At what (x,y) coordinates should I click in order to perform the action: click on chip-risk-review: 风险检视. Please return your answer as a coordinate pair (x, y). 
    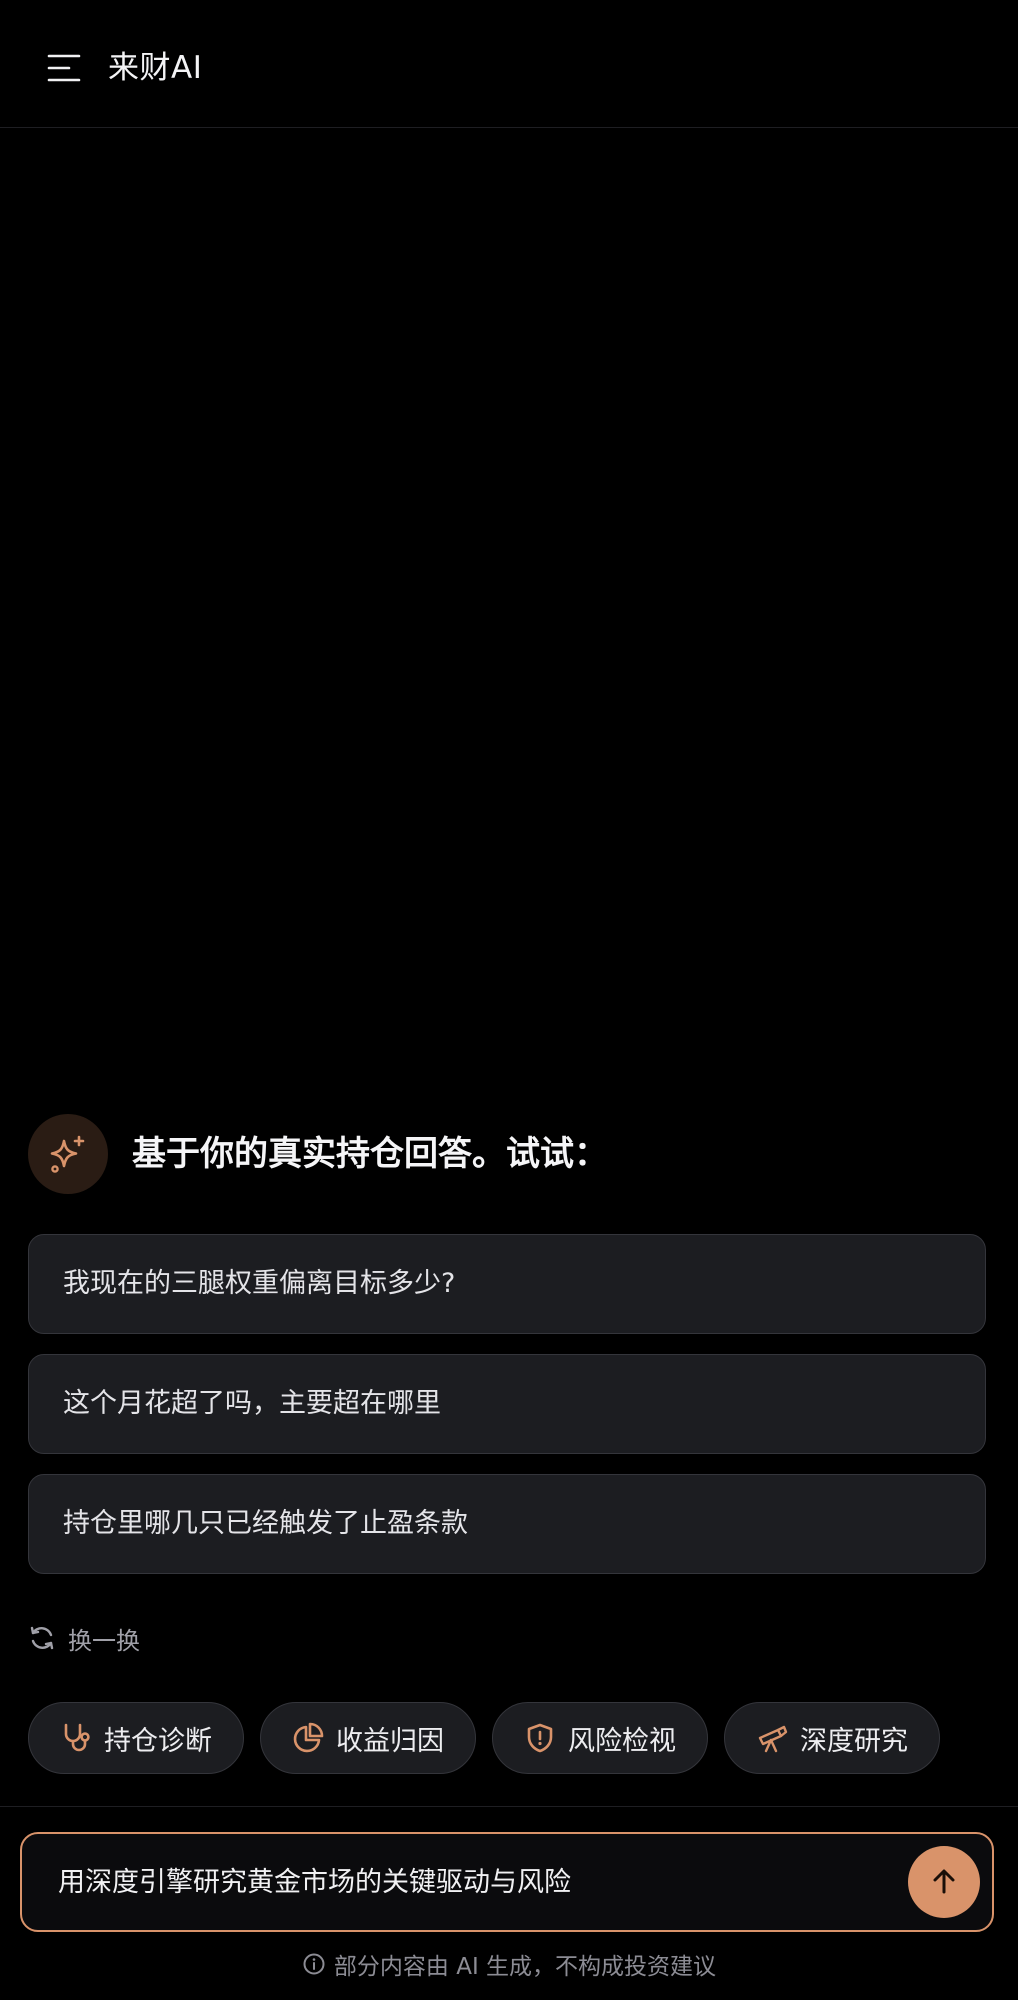
    Looking at the image, I should click on (600, 1738).